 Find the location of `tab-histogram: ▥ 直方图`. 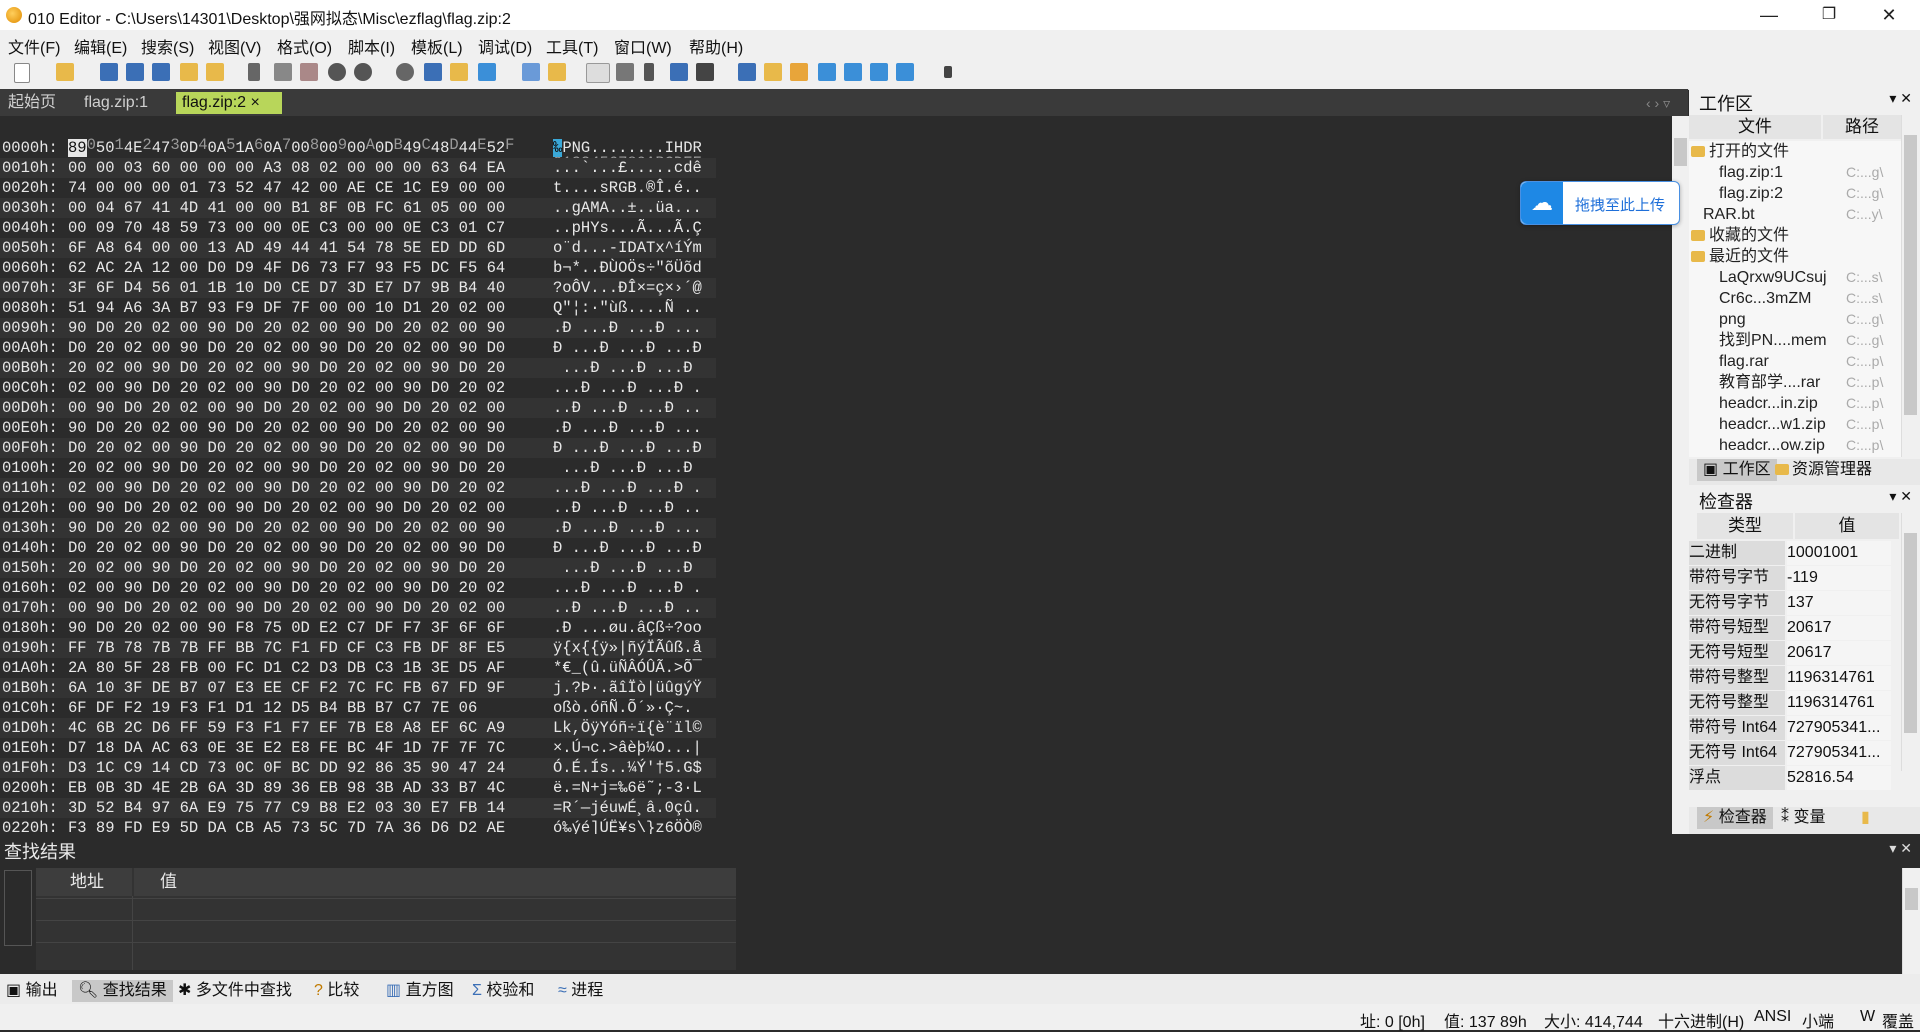

tab-histogram: ▥ 直方图 is located at coordinates (420, 991).